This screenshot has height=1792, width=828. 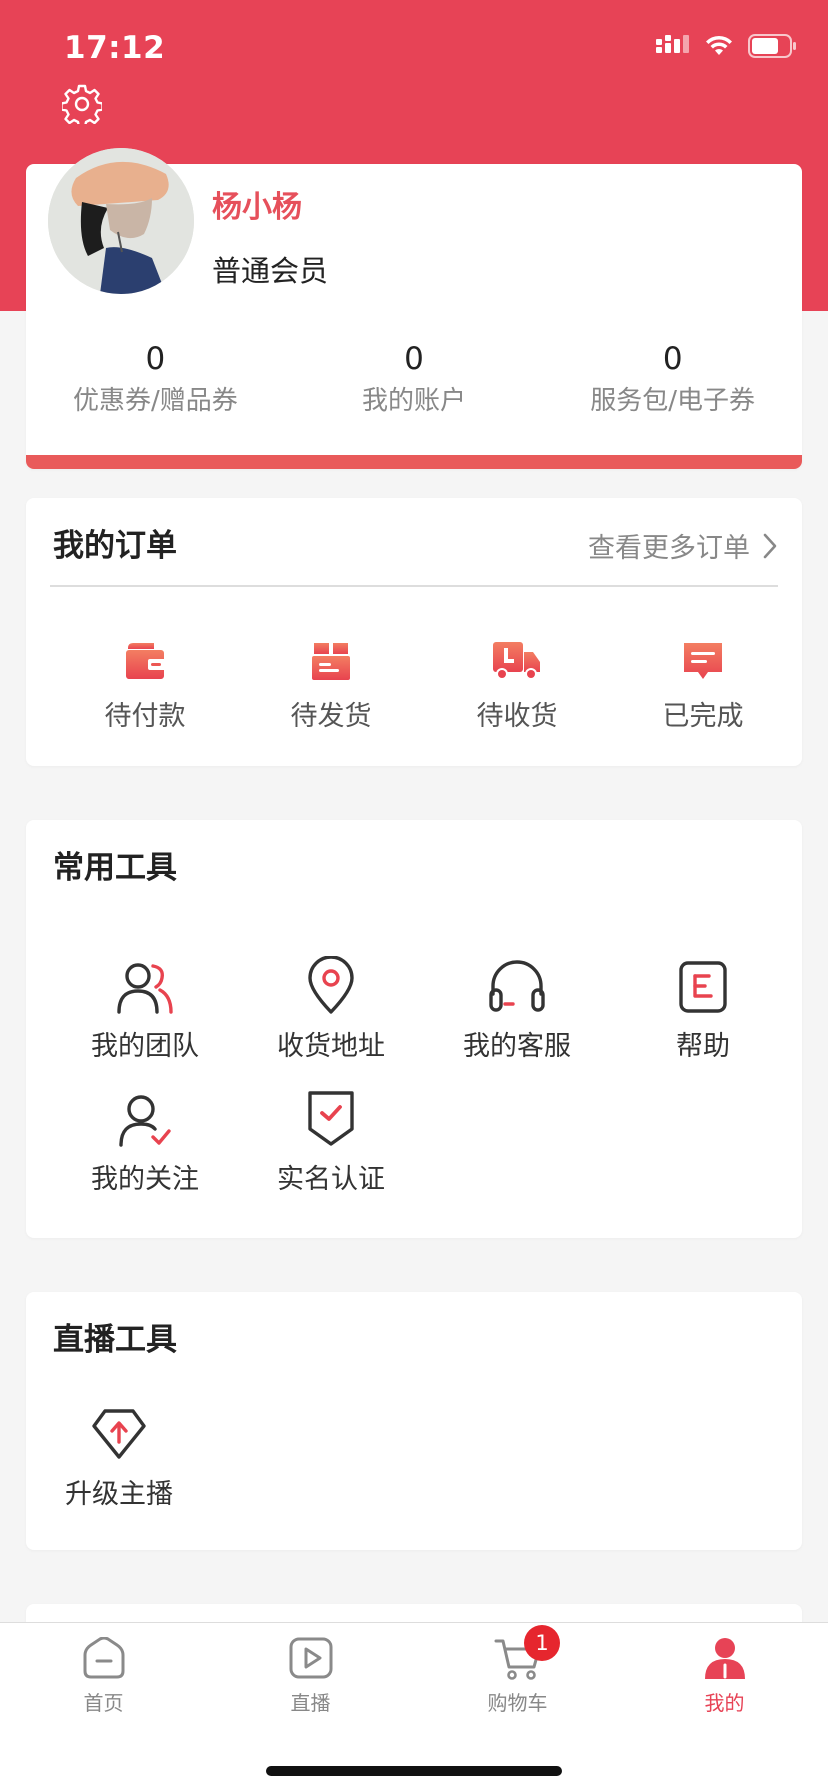 What do you see at coordinates (145, 679) in the screenshot?
I see `order-pending-payment: 待付款` at bounding box center [145, 679].